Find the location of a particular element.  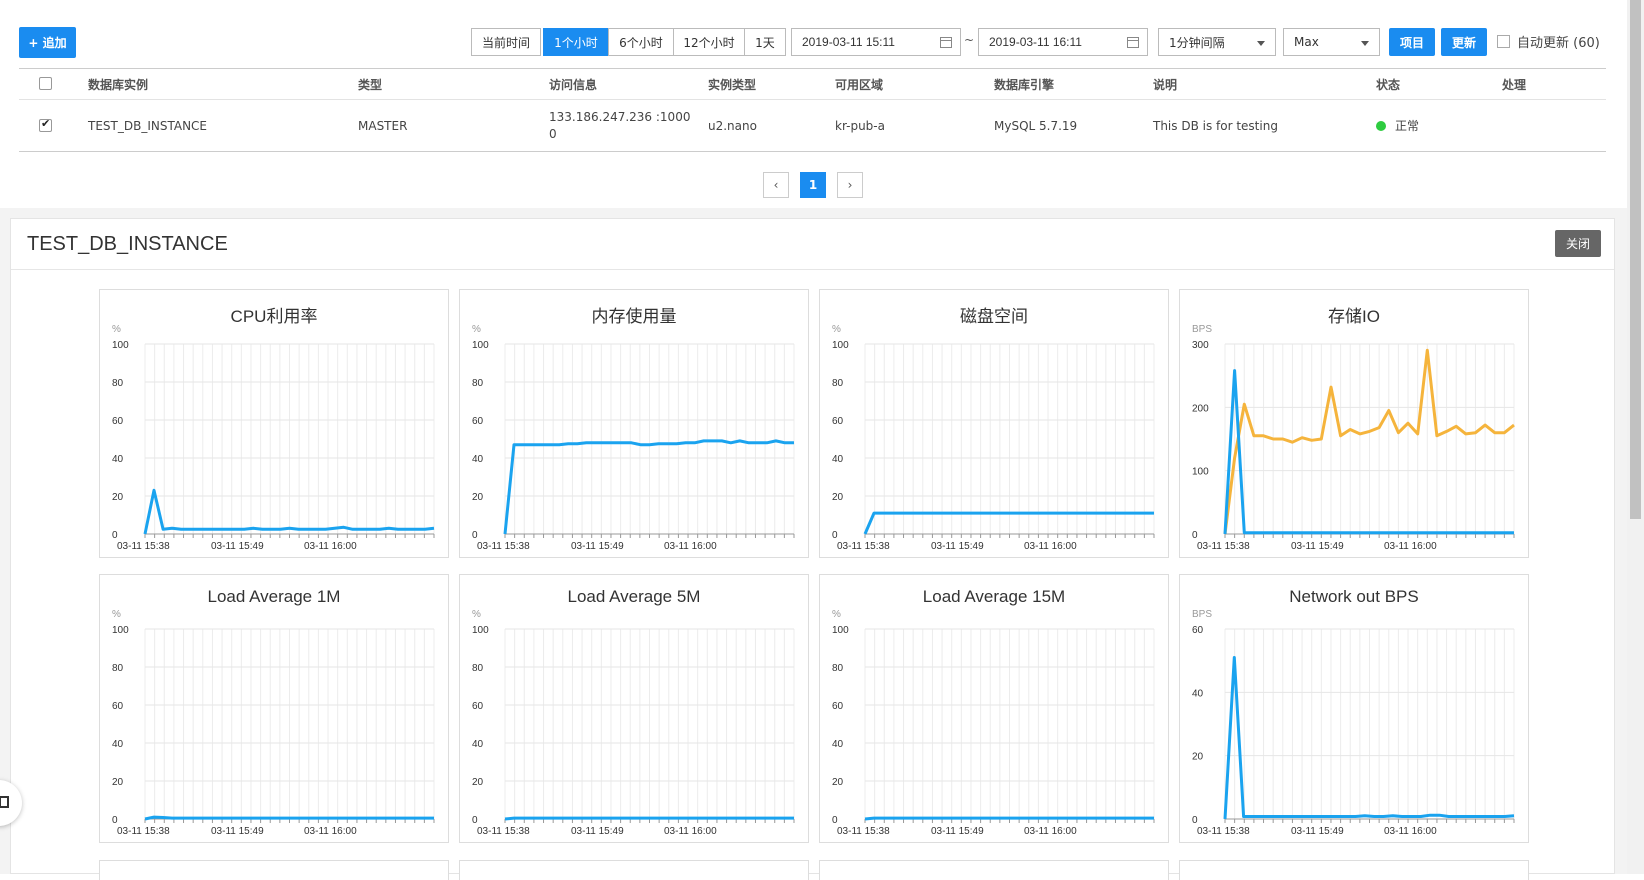

table-header: 数据库实例 类型 访问信息 实例类型 可用区域 数据库引擎 说明 状态 处理 is located at coordinates (812, 84).